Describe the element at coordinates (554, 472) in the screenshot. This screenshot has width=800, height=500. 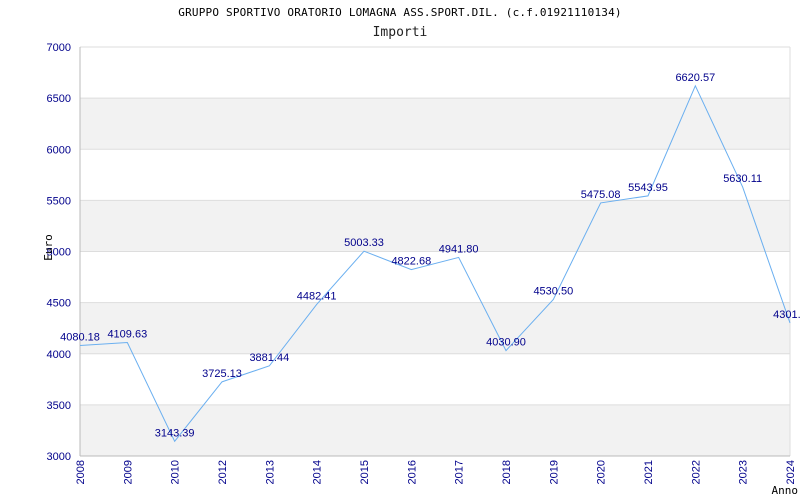
I see `x-tick-label: 2019` at that location.